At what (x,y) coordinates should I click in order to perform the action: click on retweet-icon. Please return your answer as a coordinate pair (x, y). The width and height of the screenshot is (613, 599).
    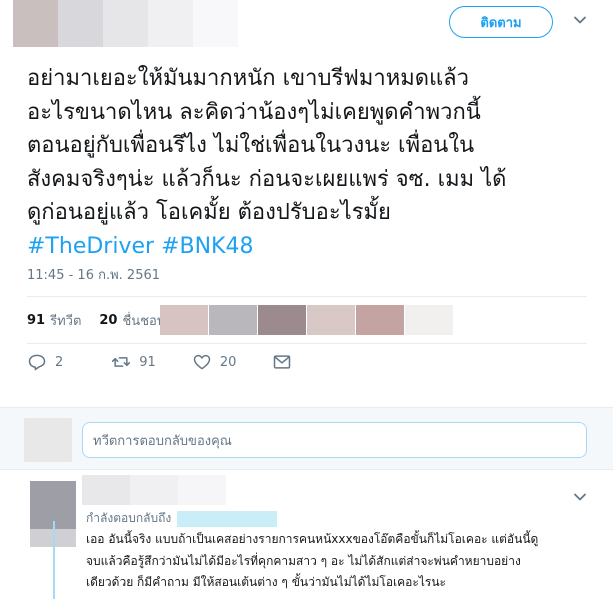
    Looking at the image, I should click on (121, 362).